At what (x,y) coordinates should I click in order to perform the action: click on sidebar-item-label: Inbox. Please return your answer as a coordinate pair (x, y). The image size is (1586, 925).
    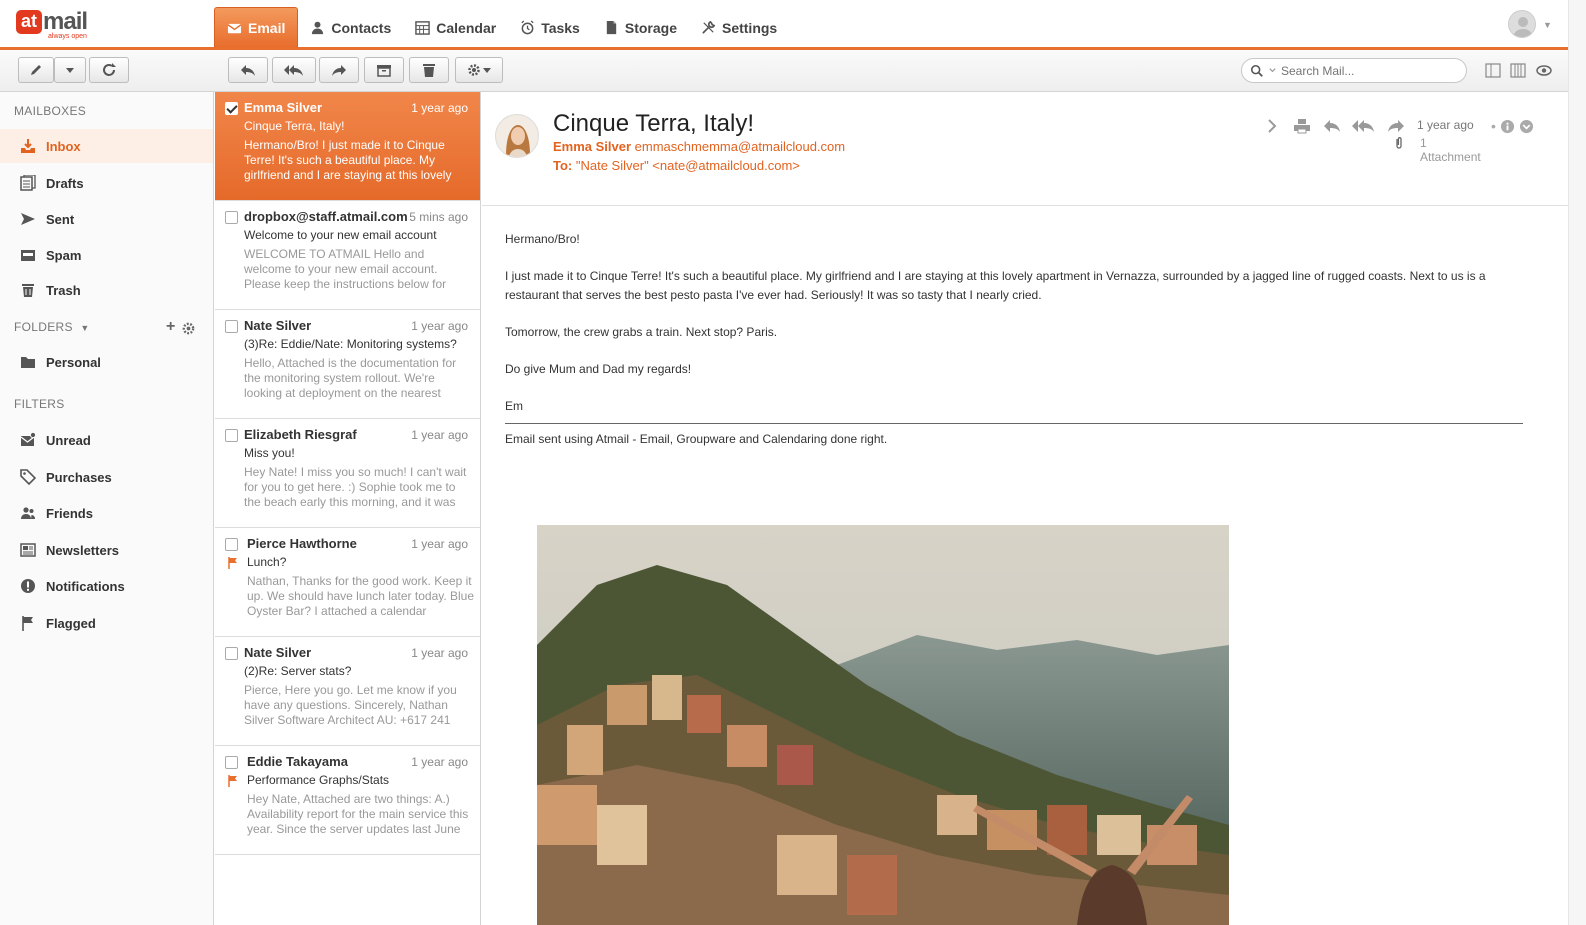
    Looking at the image, I should click on (63, 146).